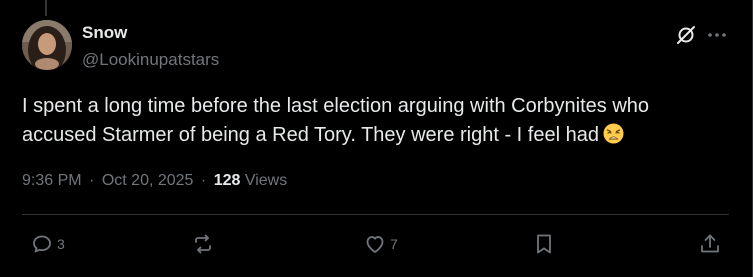 The width and height of the screenshot is (753, 277). What do you see at coordinates (46, 8) in the screenshot?
I see `thread-connector-line` at bounding box center [46, 8].